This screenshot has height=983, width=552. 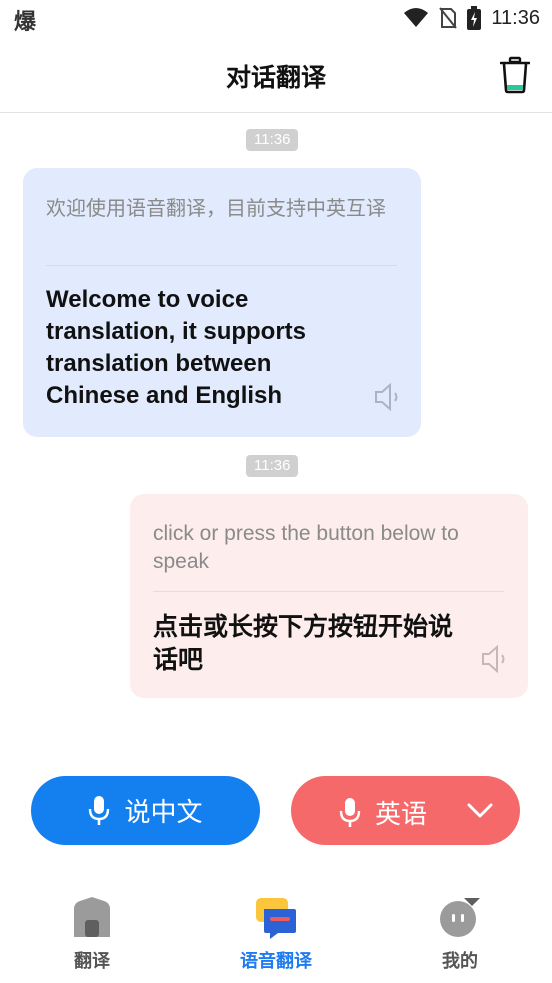 I want to click on nav-item-profile: 我的, so click(x=460, y=934).